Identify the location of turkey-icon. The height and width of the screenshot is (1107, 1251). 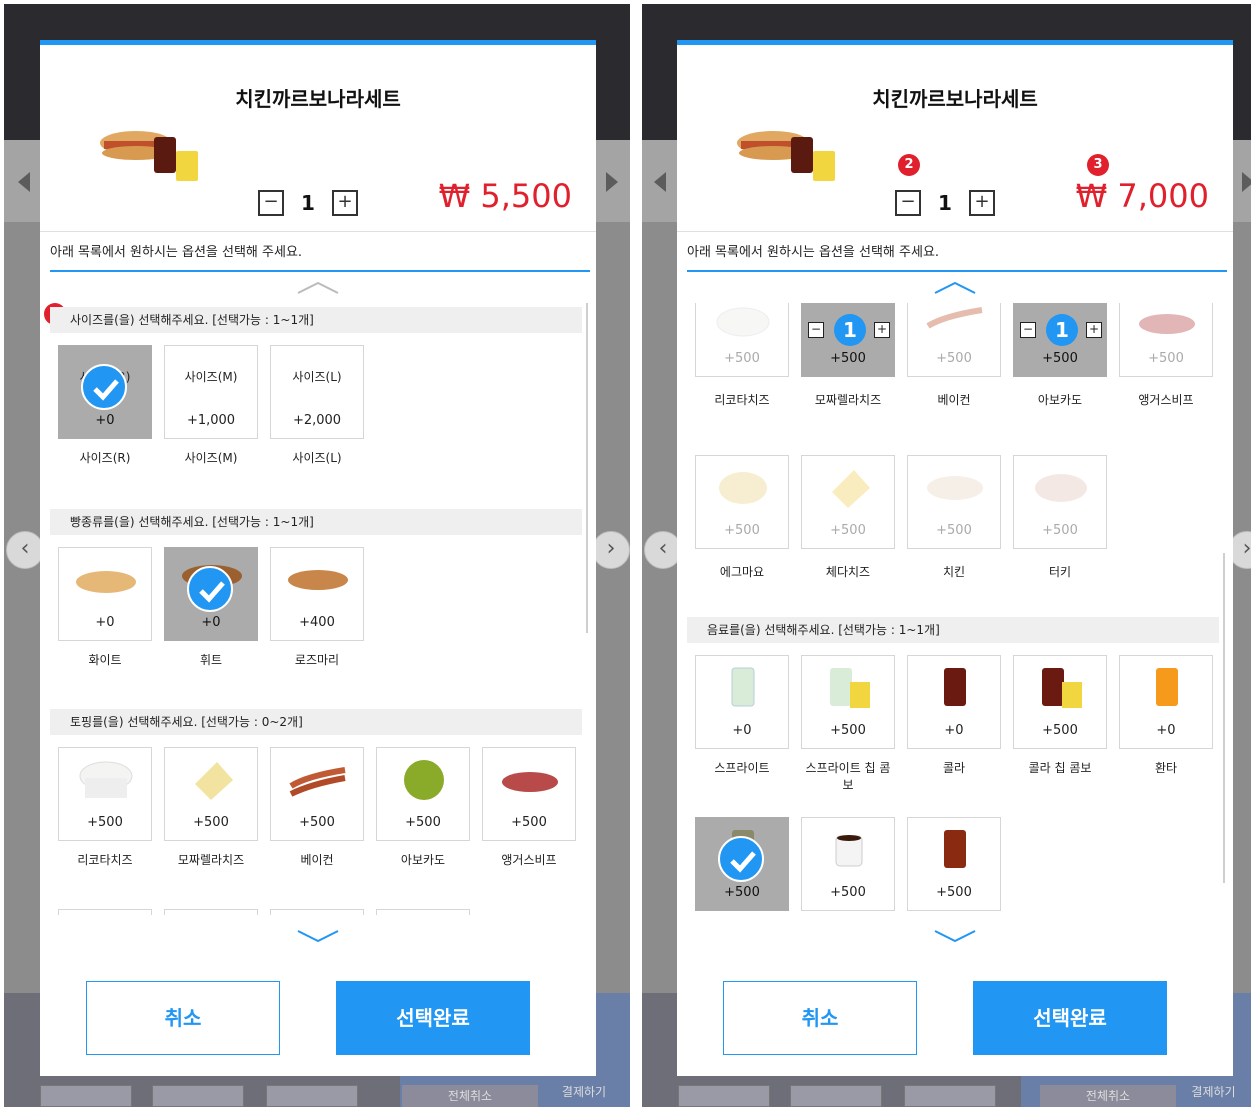
(1061, 488).